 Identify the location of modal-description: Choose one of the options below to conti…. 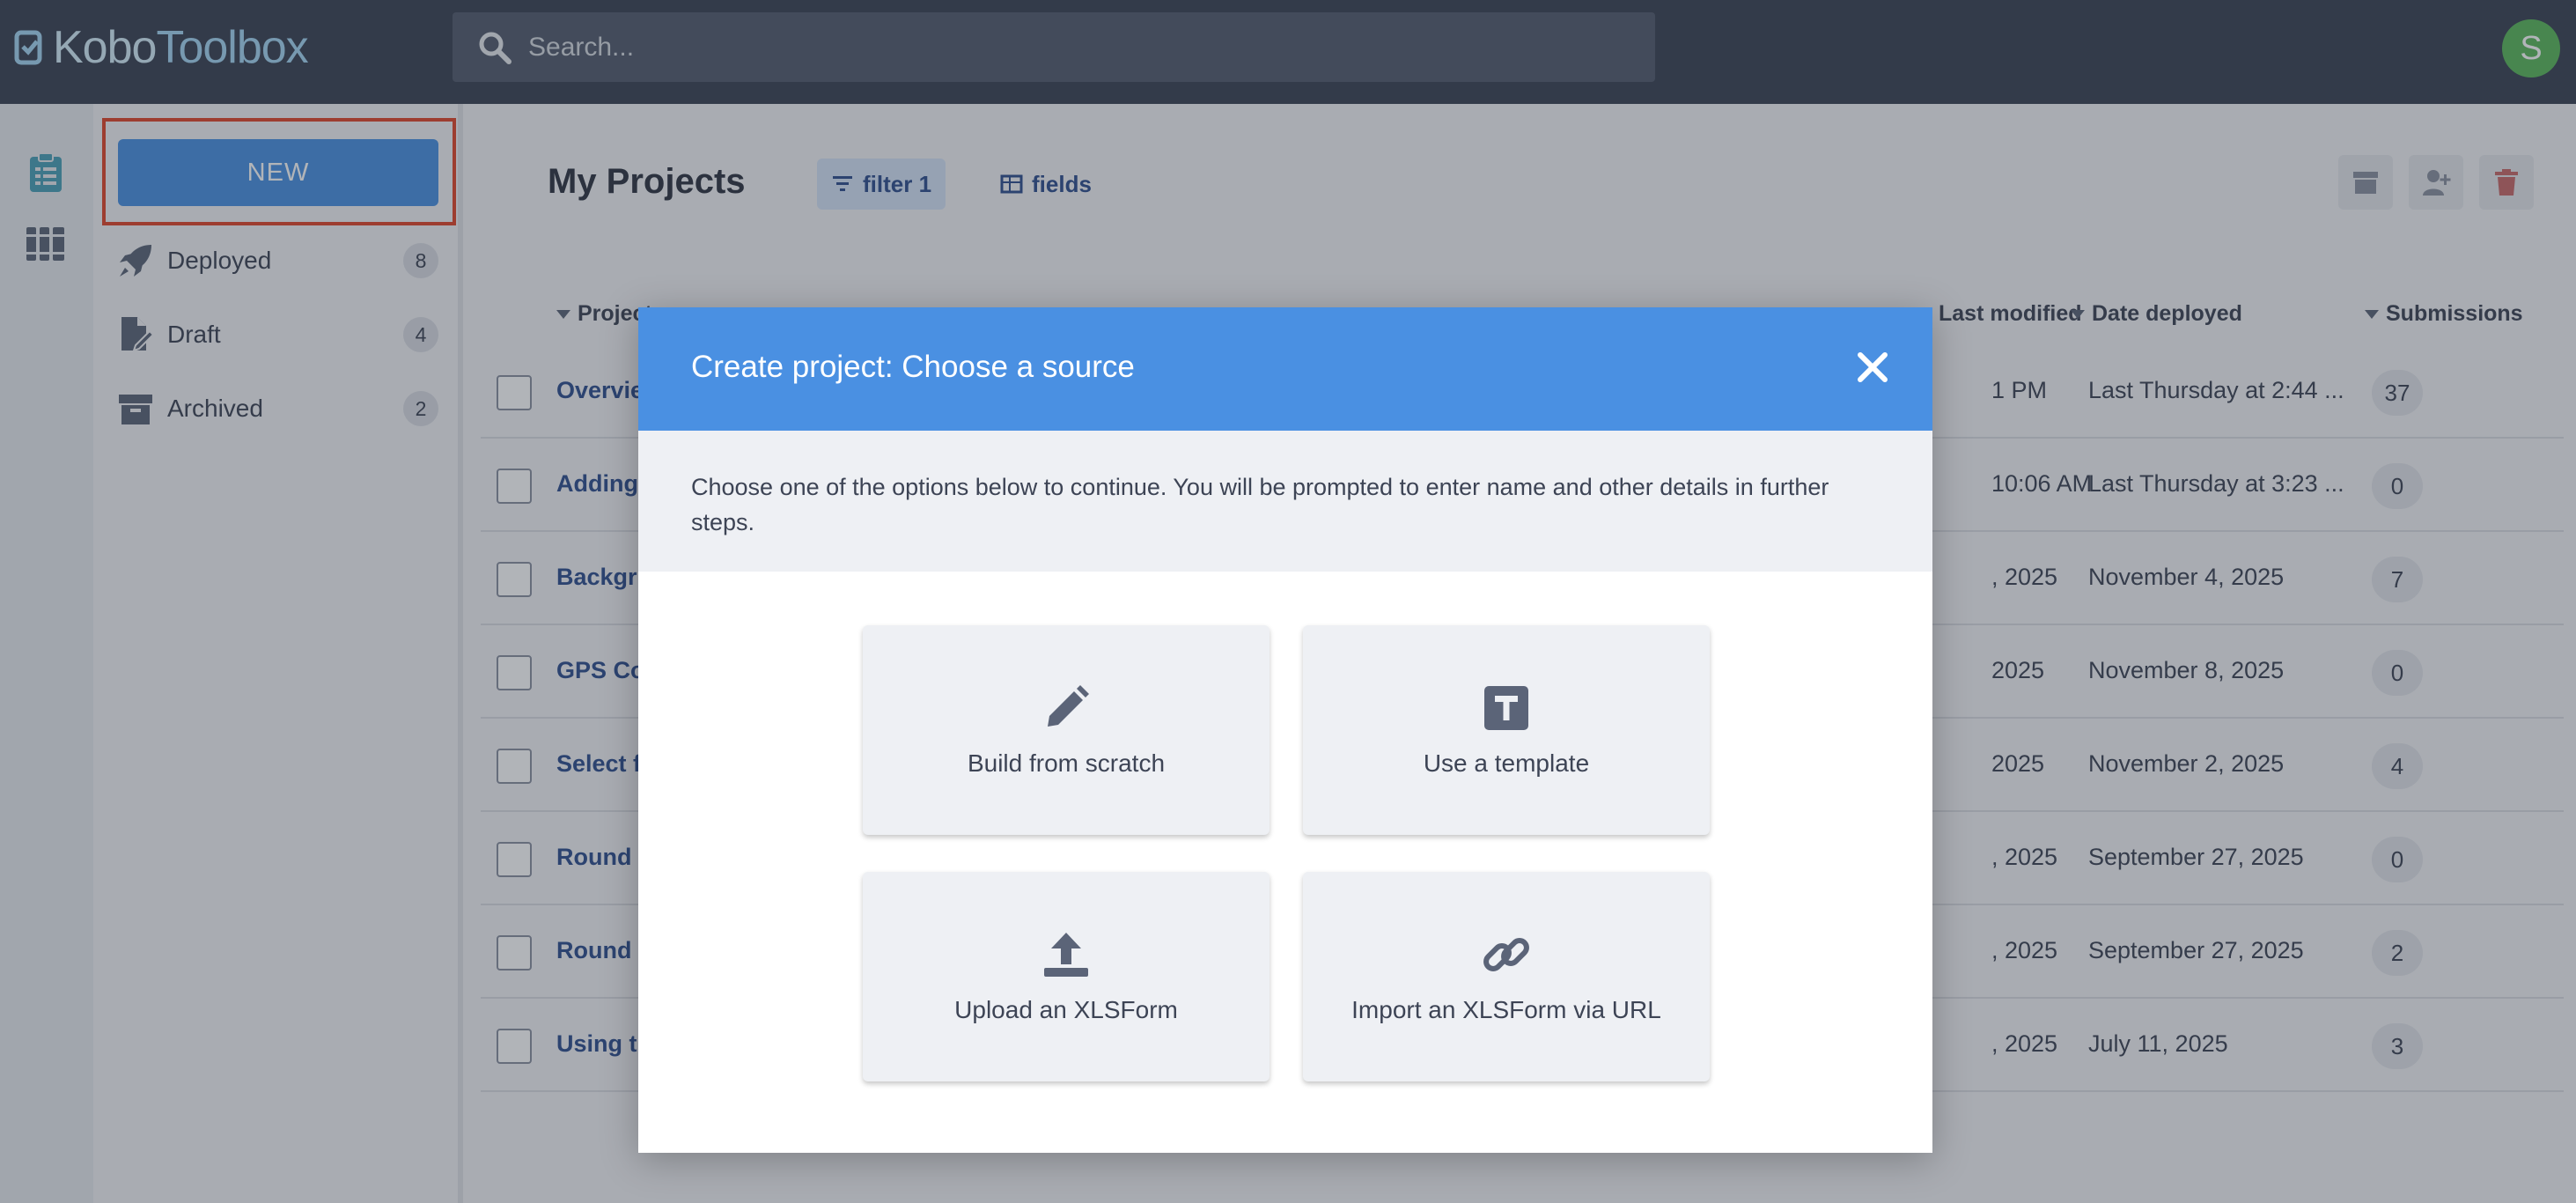
(1285, 501).